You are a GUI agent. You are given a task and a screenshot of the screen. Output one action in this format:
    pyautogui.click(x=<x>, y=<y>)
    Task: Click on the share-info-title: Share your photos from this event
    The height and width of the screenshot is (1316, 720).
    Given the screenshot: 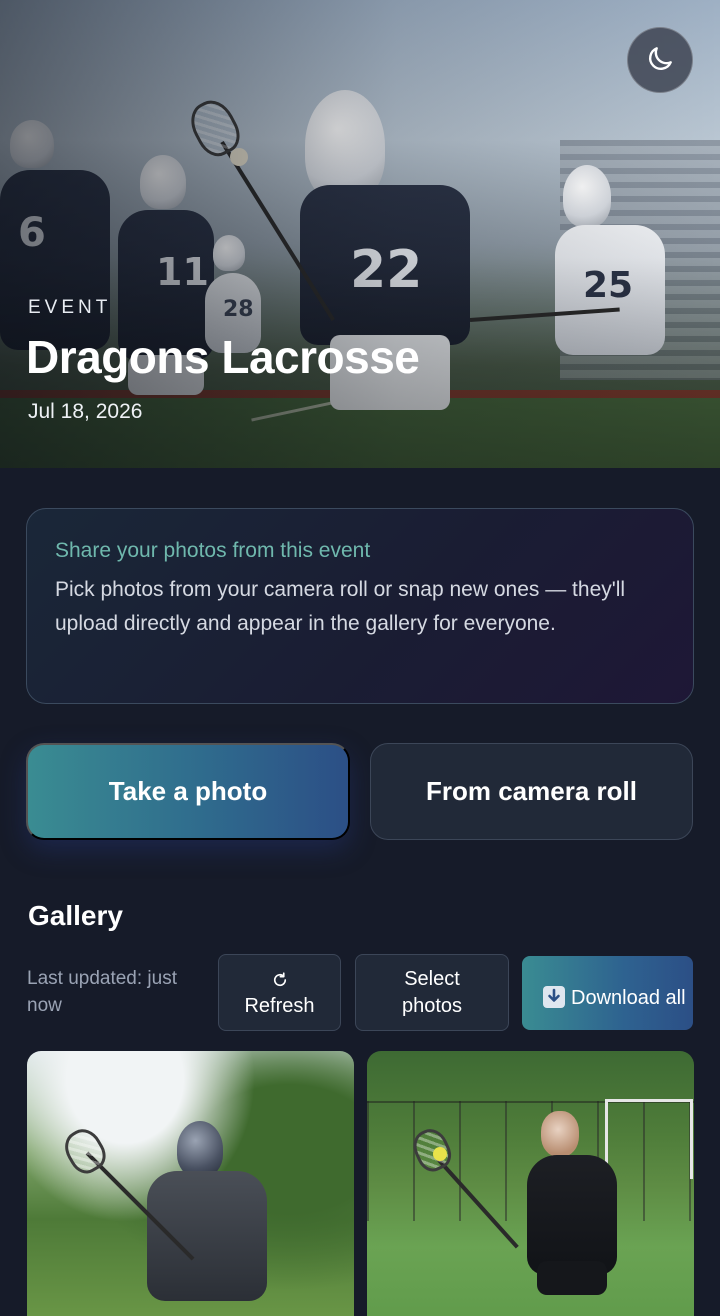 What is the action you would take?
    pyautogui.click(x=213, y=550)
    